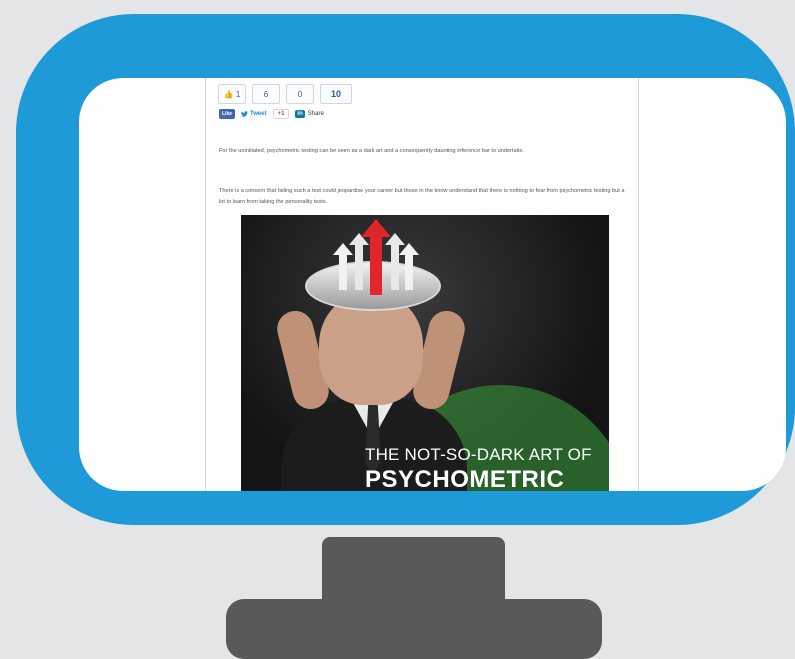 This screenshot has height=659, width=795. I want to click on gplus-button: +1, so click(281, 114).